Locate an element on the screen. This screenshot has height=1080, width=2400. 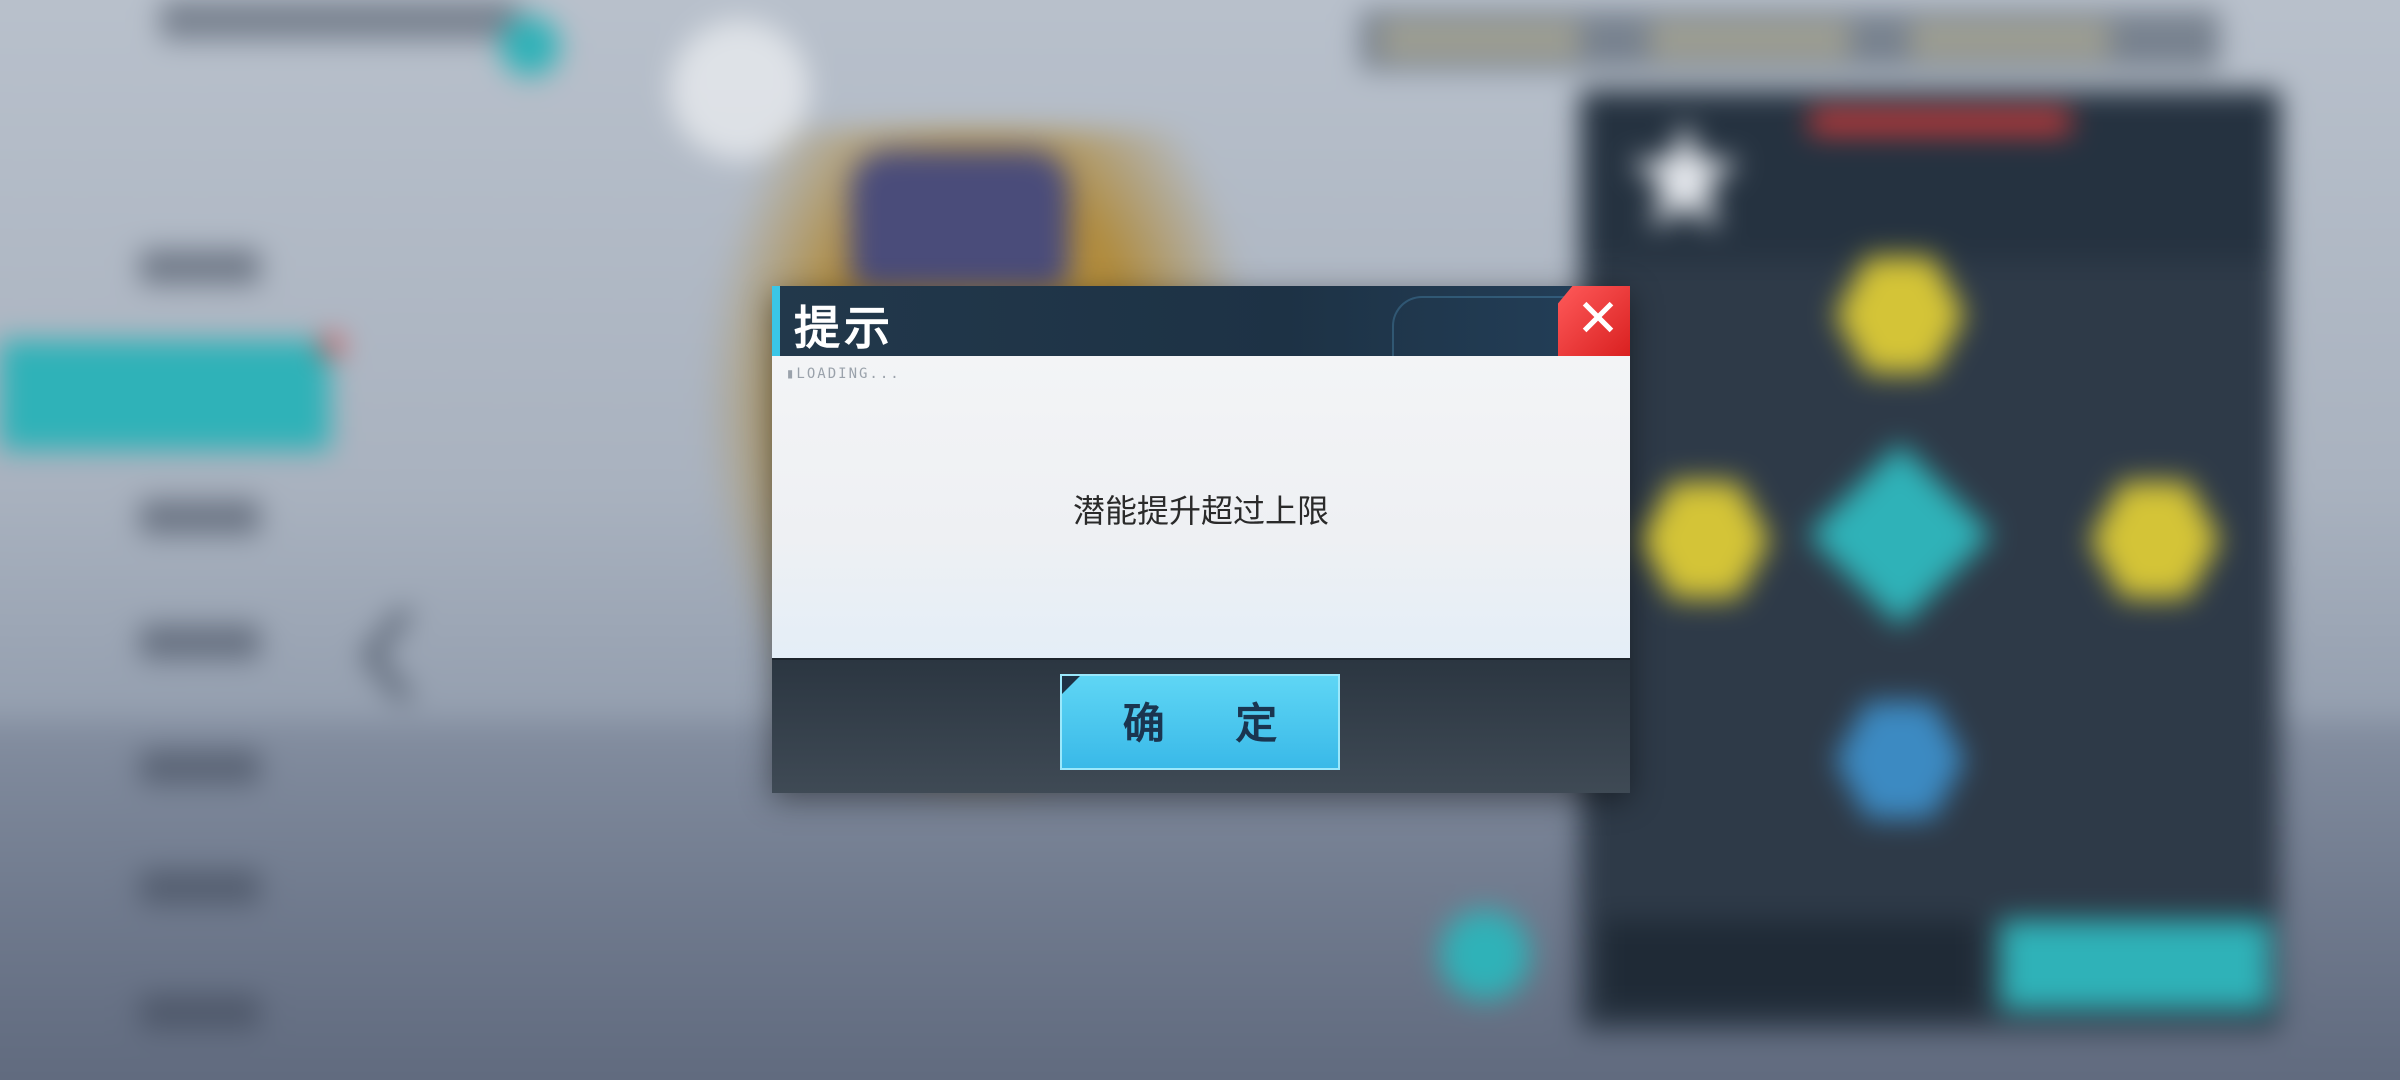
background-panel-warning is located at coordinates (1940, 122).